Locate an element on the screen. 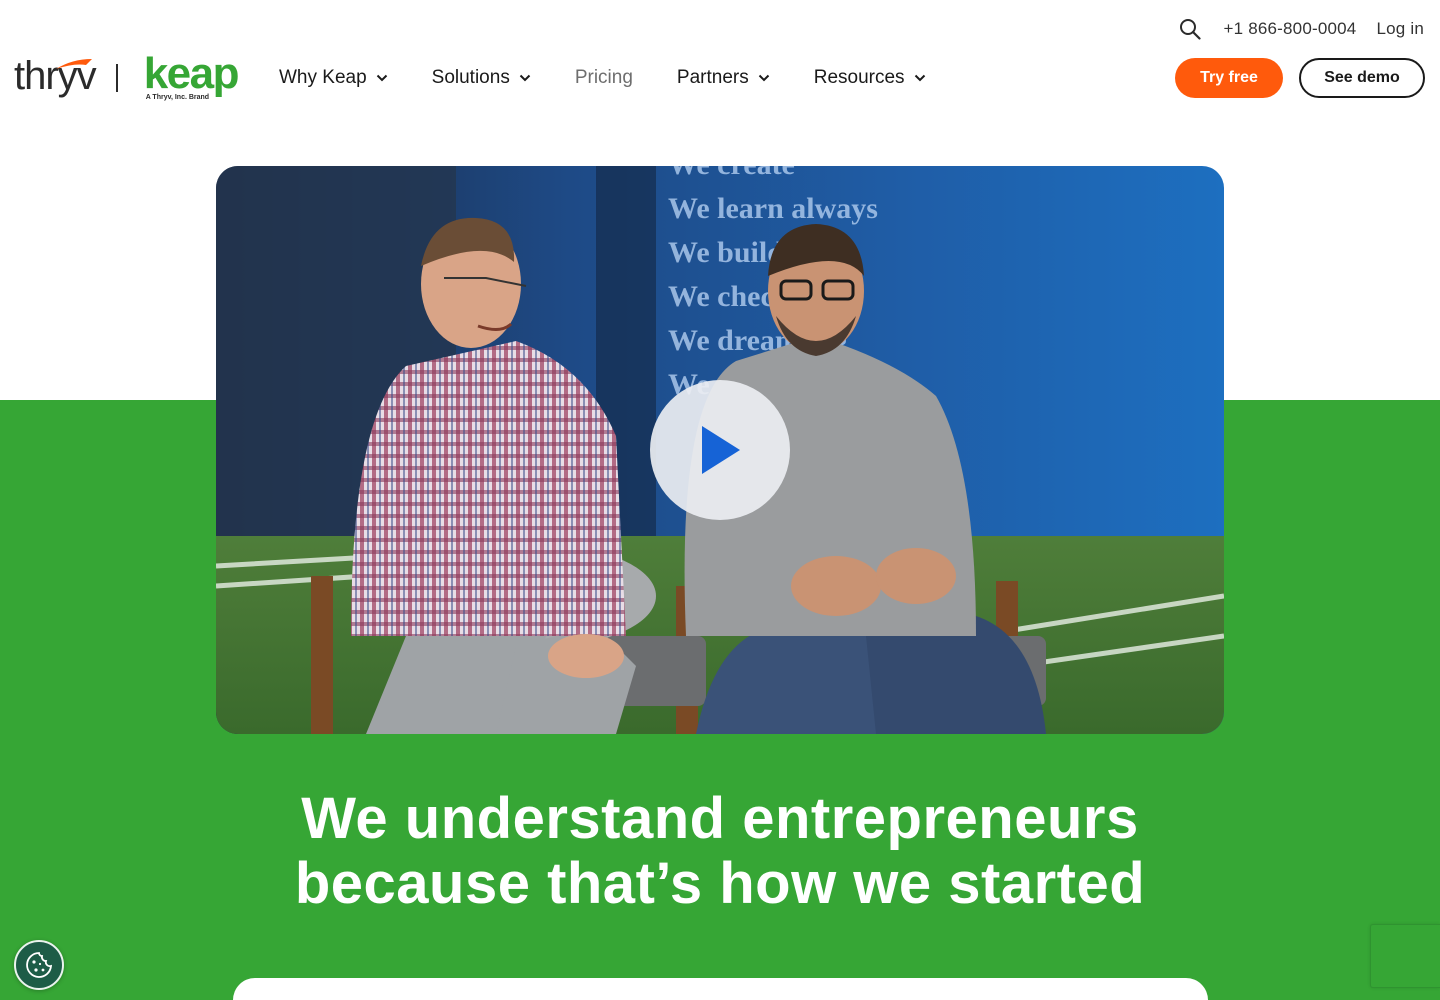 This screenshot has width=1440, height=1000. headline-line-1: We understand entrepreneurs is located at coordinates (720, 818).